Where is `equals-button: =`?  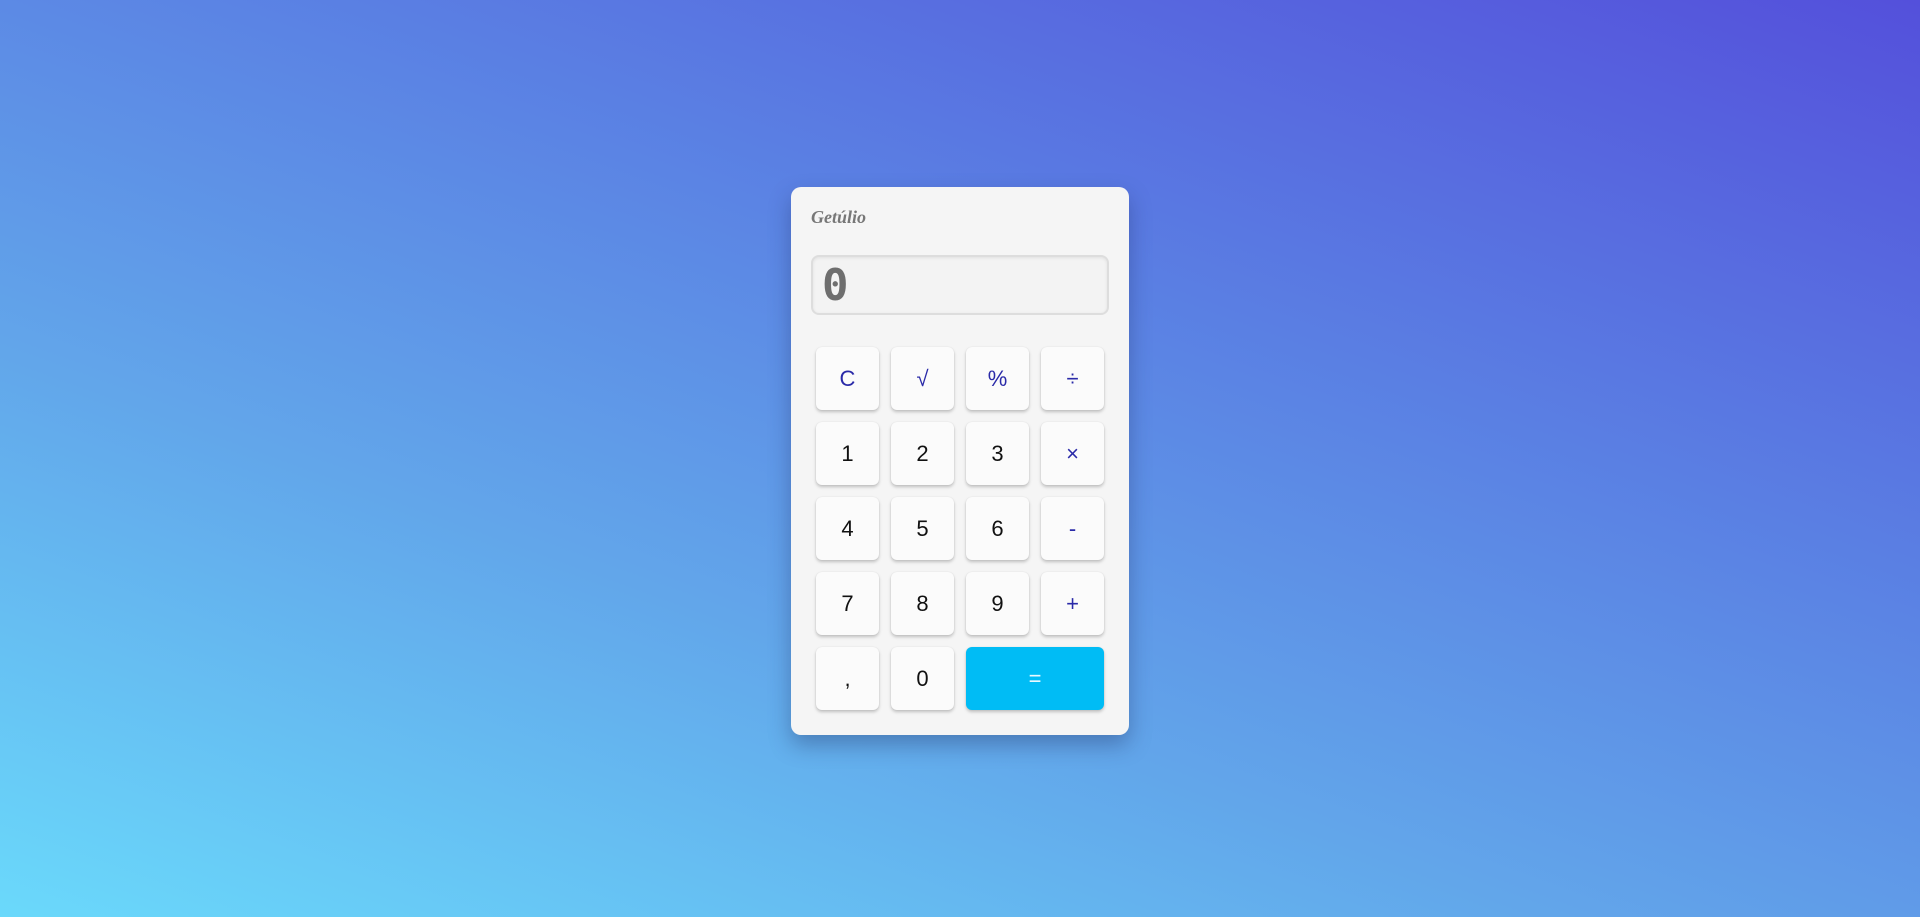
equals-button: = is located at coordinates (1035, 678).